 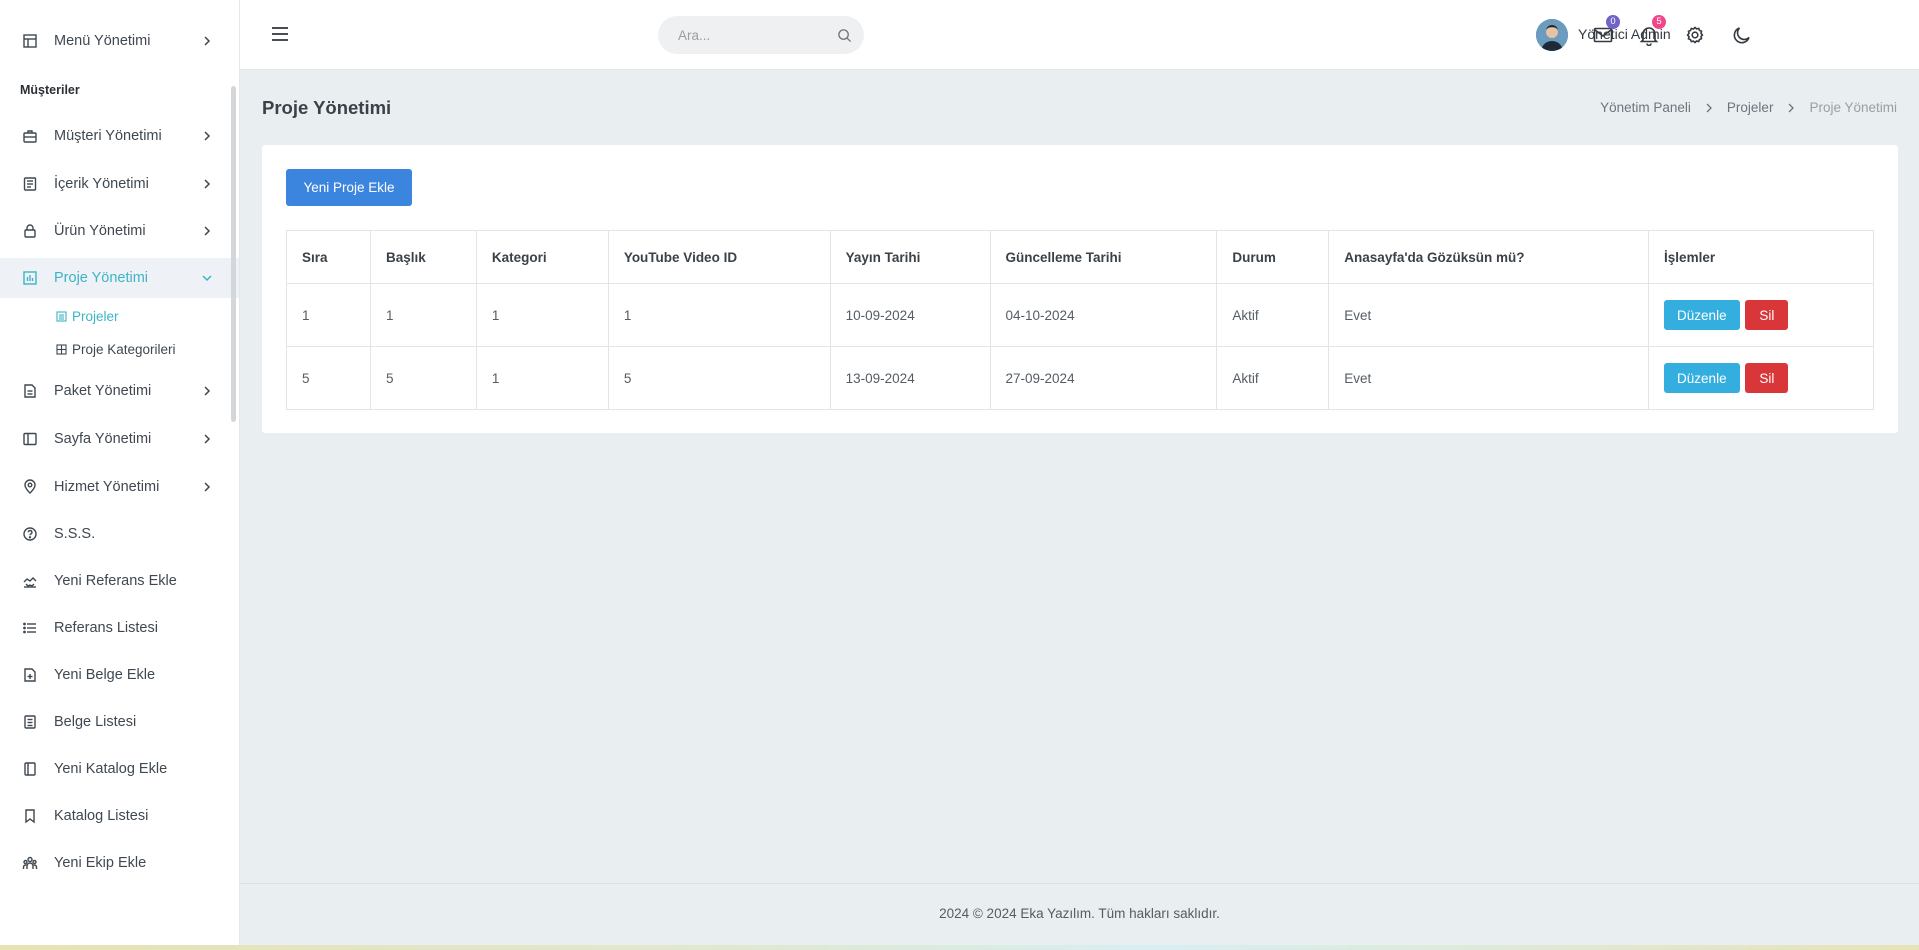 What do you see at coordinates (75, 534) in the screenshot?
I see `sidebar-item-label: S.S.S.` at bounding box center [75, 534].